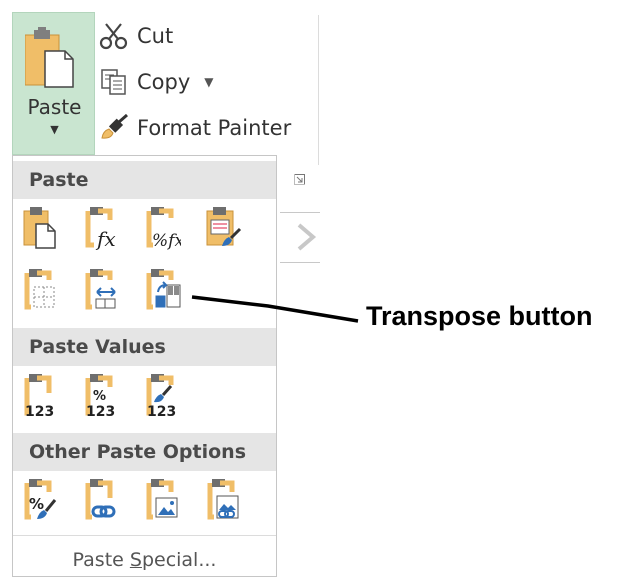 The image size is (638, 579). Describe the element at coordinates (479, 316) in the screenshot. I see `transpose-annotation-label: Transpose button` at that location.